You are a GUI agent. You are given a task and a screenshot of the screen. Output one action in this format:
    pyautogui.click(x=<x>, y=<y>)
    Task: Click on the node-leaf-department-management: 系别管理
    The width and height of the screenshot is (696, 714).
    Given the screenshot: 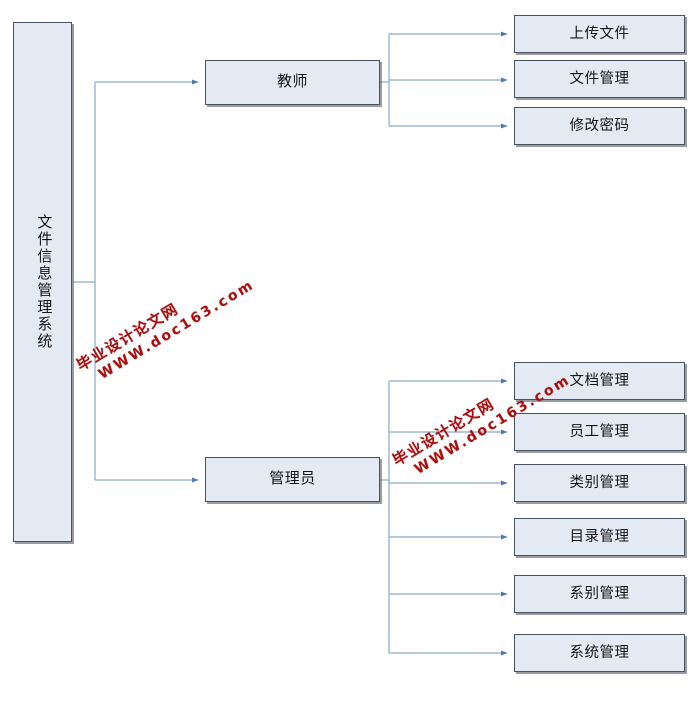 What is the action you would take?
    pyautogui.click(x=599, y=594)
    